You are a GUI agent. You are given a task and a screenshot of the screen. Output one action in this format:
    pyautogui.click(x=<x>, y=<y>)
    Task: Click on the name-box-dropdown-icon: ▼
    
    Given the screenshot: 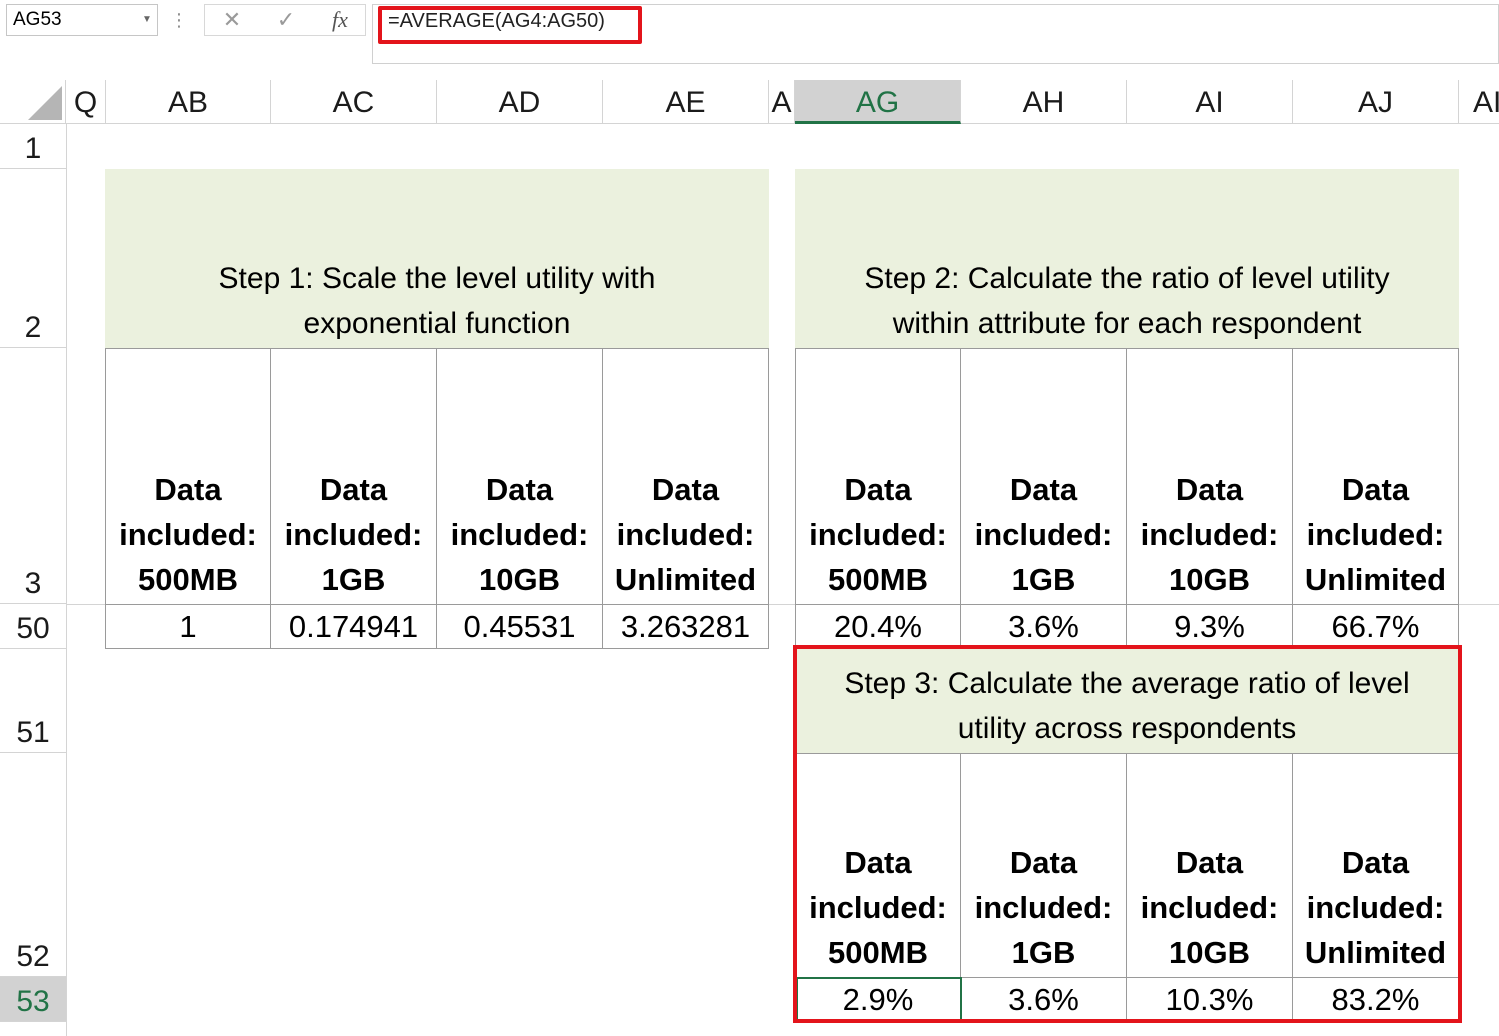 What is the action you would take?
    pyautogui.click(x=147, y=20)
    